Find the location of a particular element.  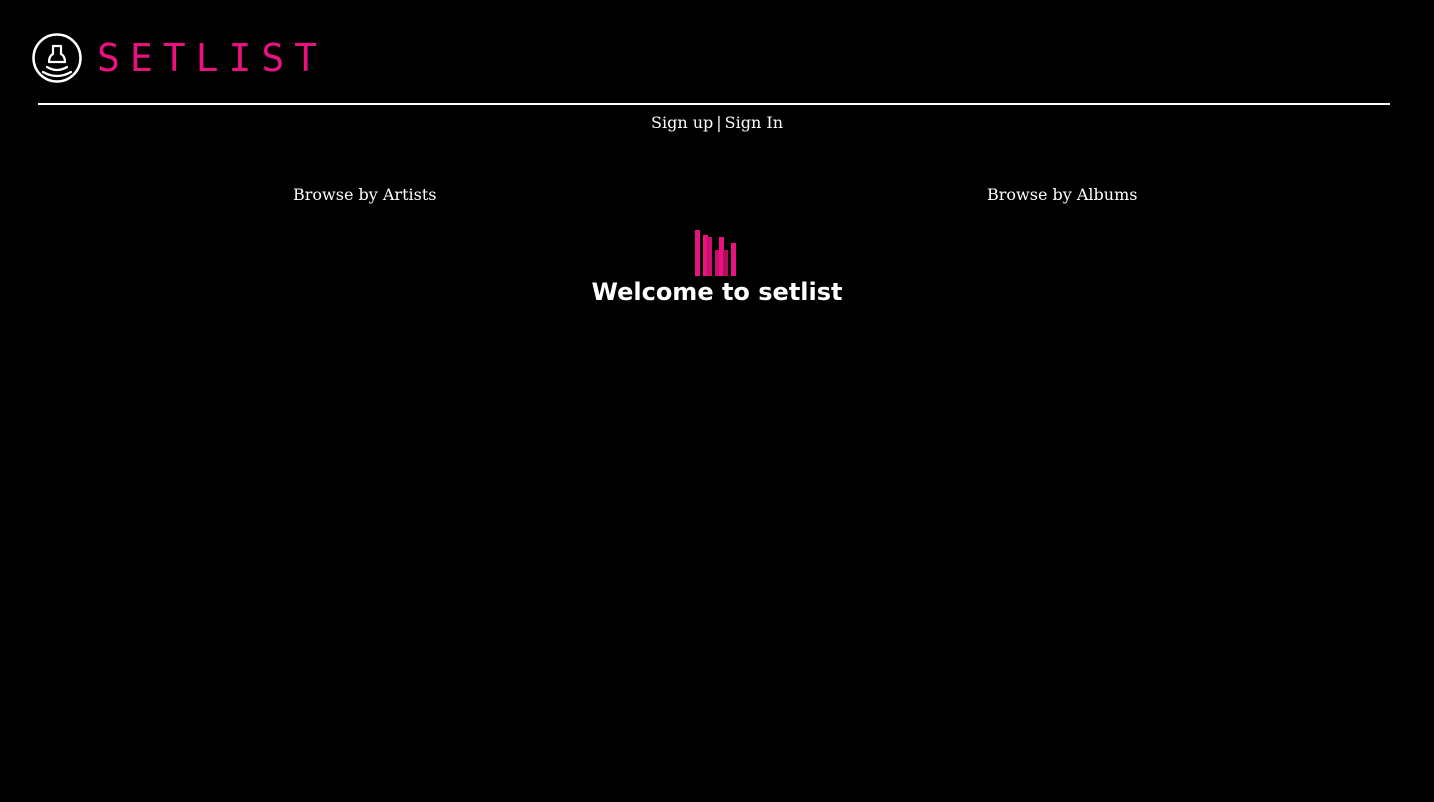

browse-albums-link: Browse by Albums is located at coordinates (1062, 195).